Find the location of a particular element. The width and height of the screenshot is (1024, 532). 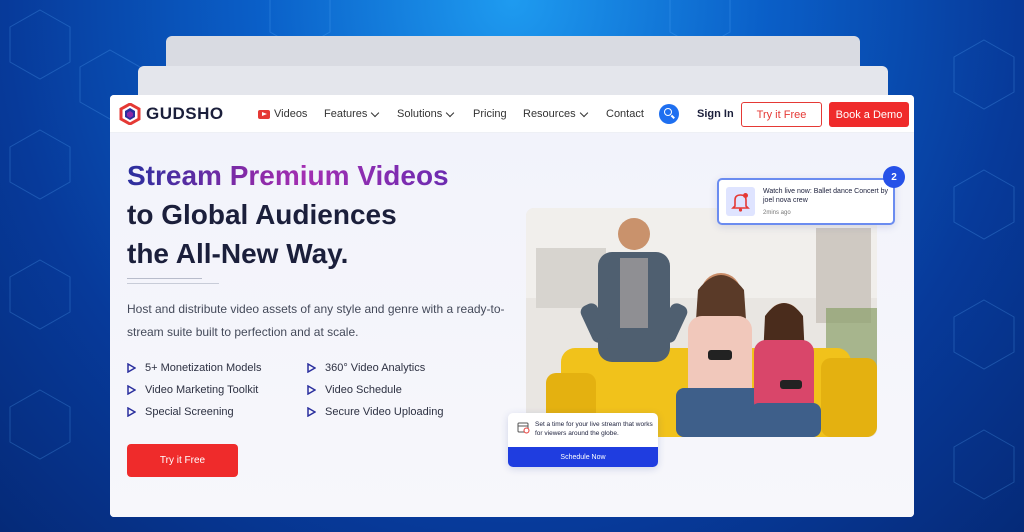

feature-item: Special Screening is located at coordinates (180, 412).